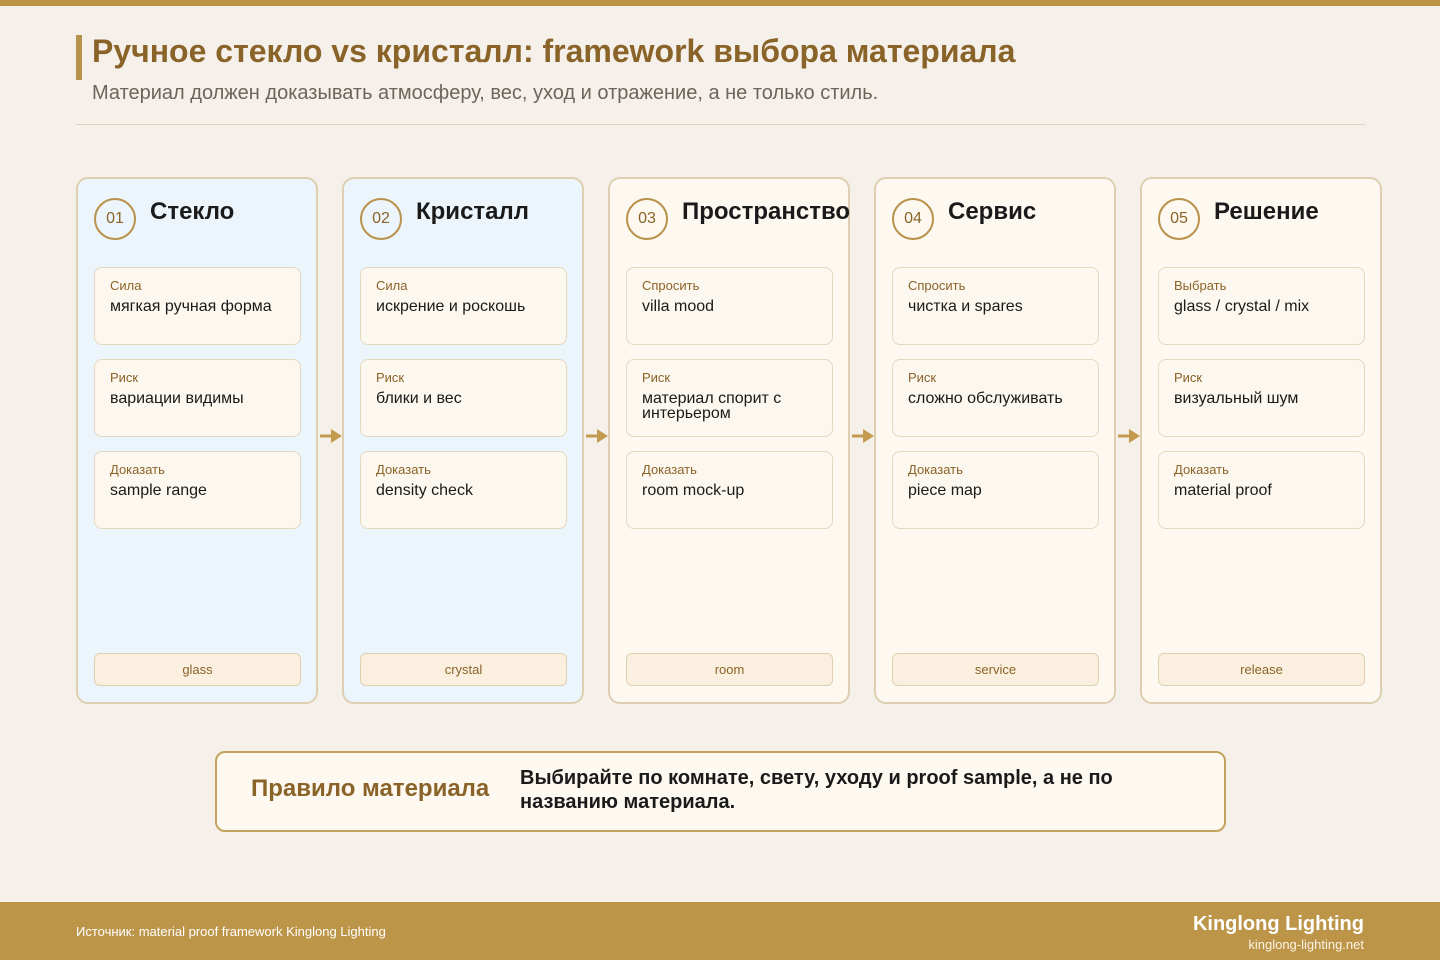  Describe the element at coordinates (992, 211) in the screenshot. I see `step-title: Сервис` at that location.